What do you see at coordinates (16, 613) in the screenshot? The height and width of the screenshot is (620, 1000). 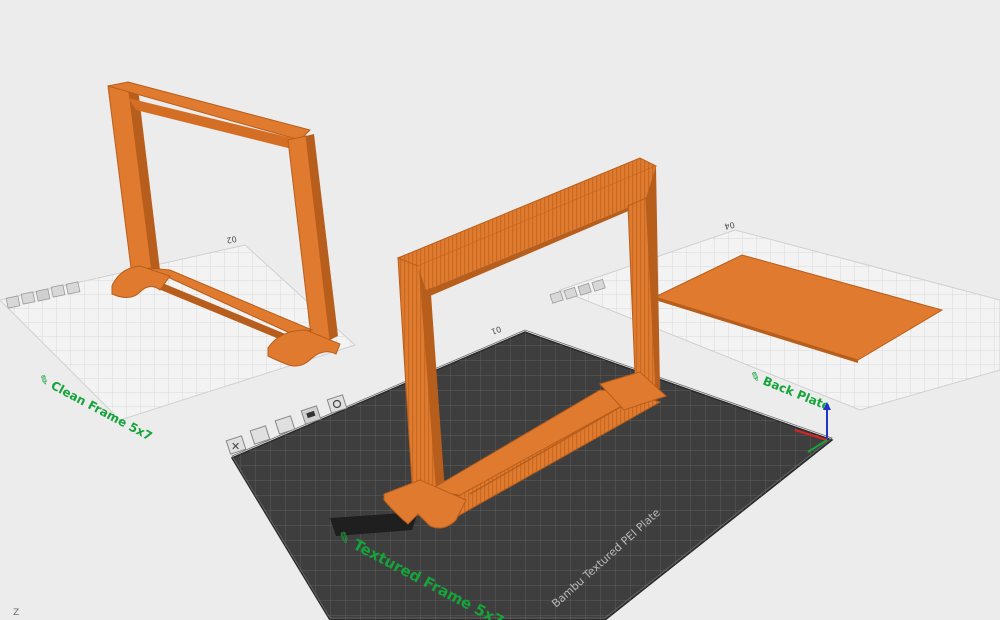 I see `axis-z-label: Z` at bounding box center [16, 613].